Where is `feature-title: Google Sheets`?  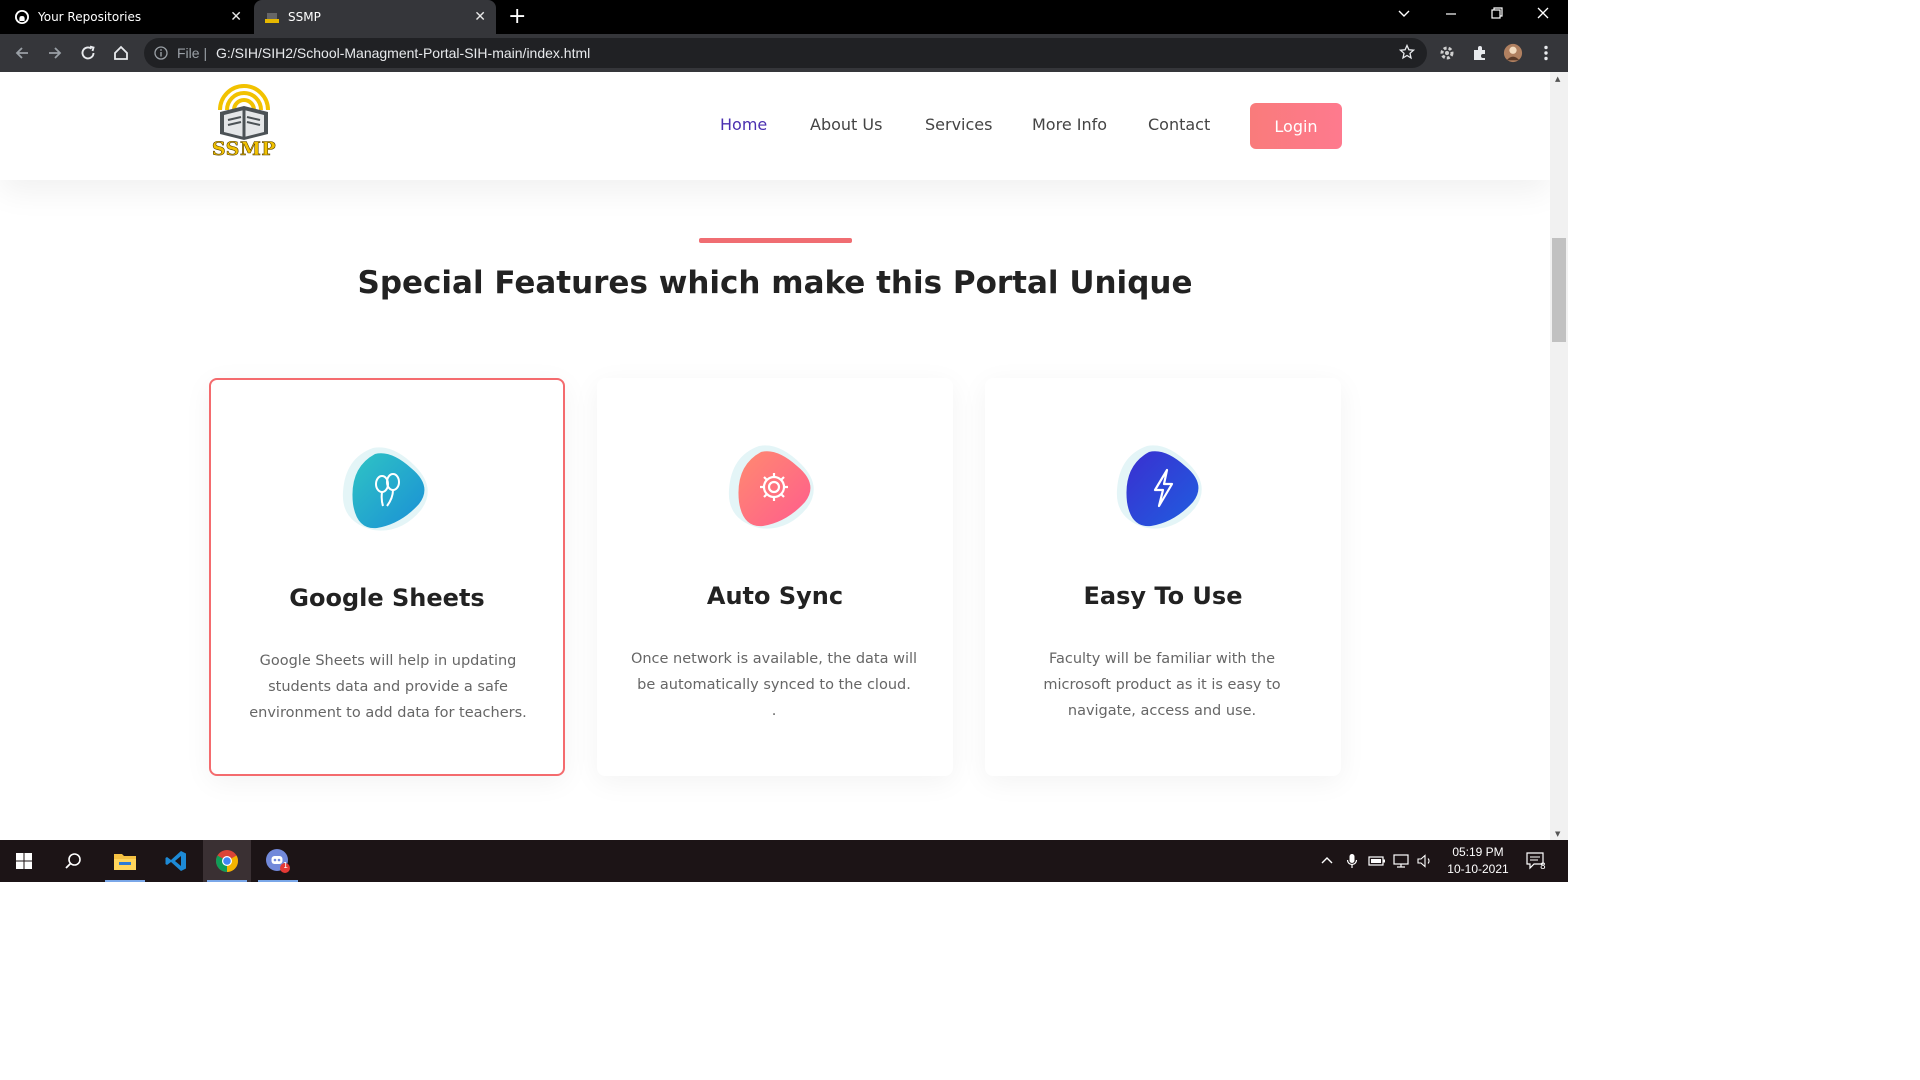 feature-title: Google Sheets is located at coordinates (387, 598).